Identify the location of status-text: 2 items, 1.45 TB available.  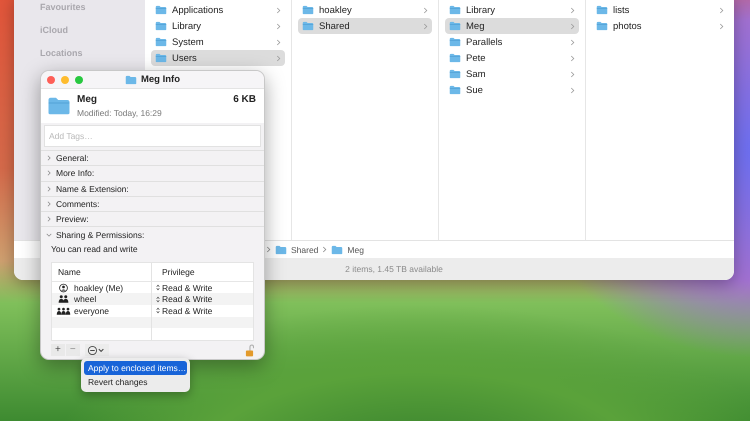
(394, 269).